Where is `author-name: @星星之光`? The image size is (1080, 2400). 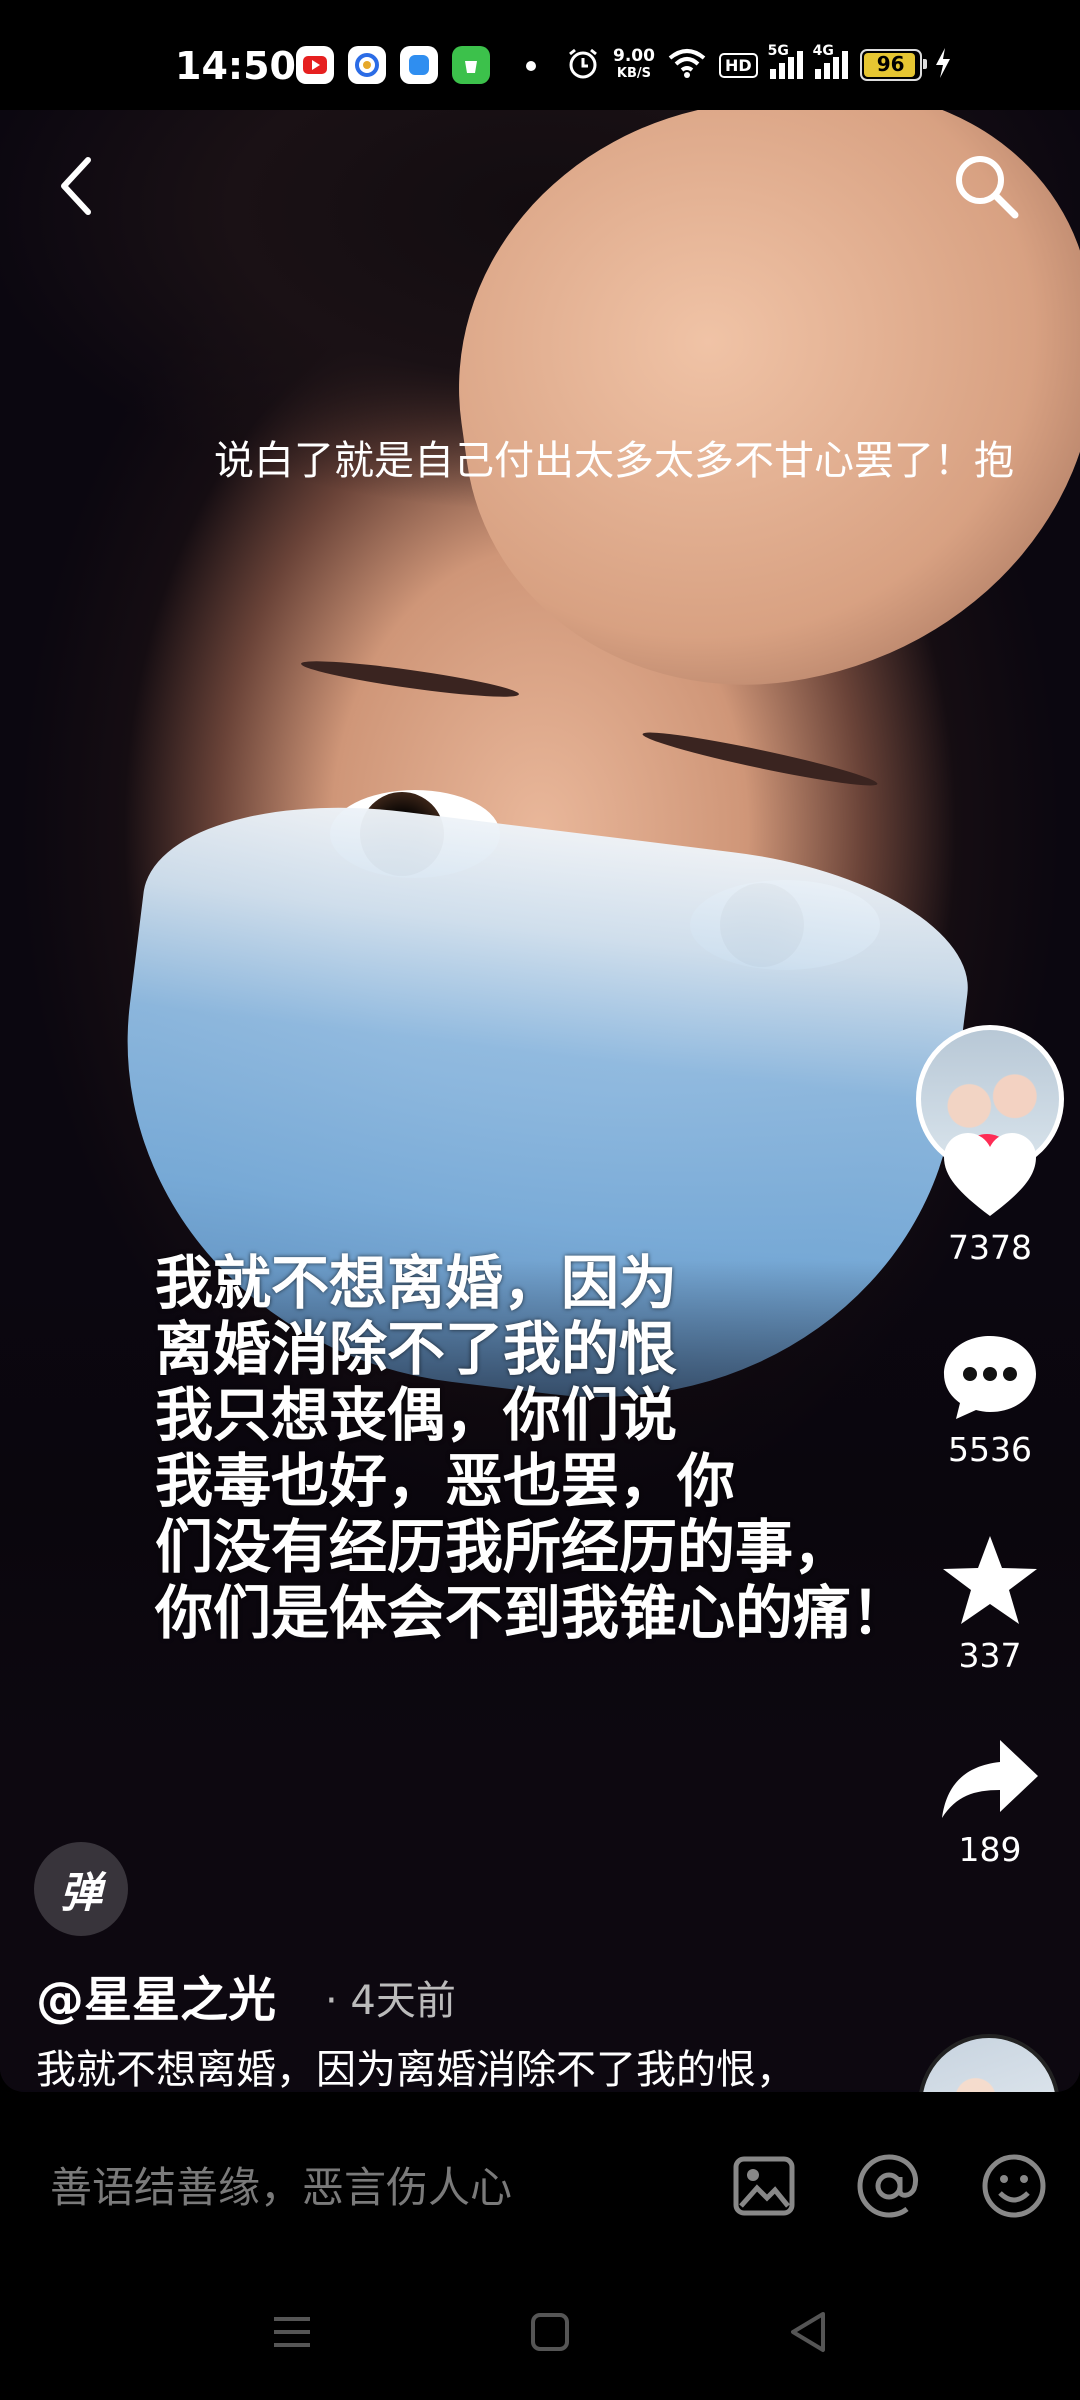
author-name: @星星之光 is located at coordinates (156, 1995).